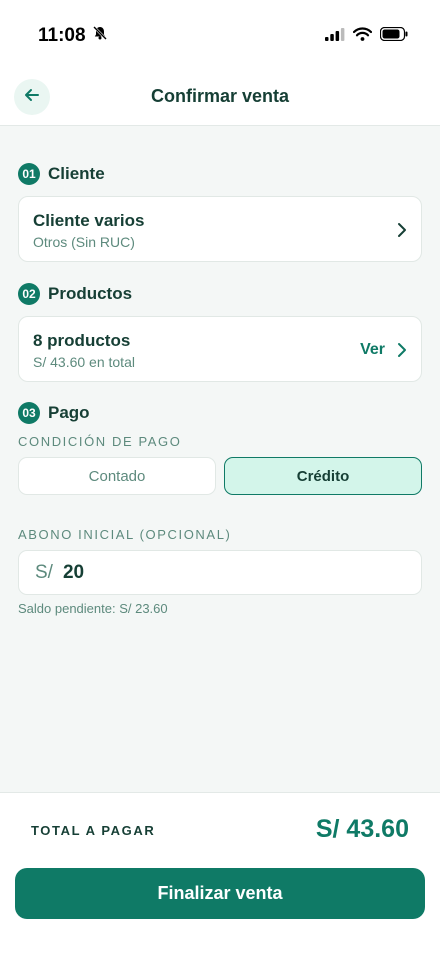 The height and width of the screenshot is (956, 440). Describe the element at coordinates (93, 608) in the screenshot. I see `pending-balance-text: Saldo pendiente: S/ 23.60` at that location.